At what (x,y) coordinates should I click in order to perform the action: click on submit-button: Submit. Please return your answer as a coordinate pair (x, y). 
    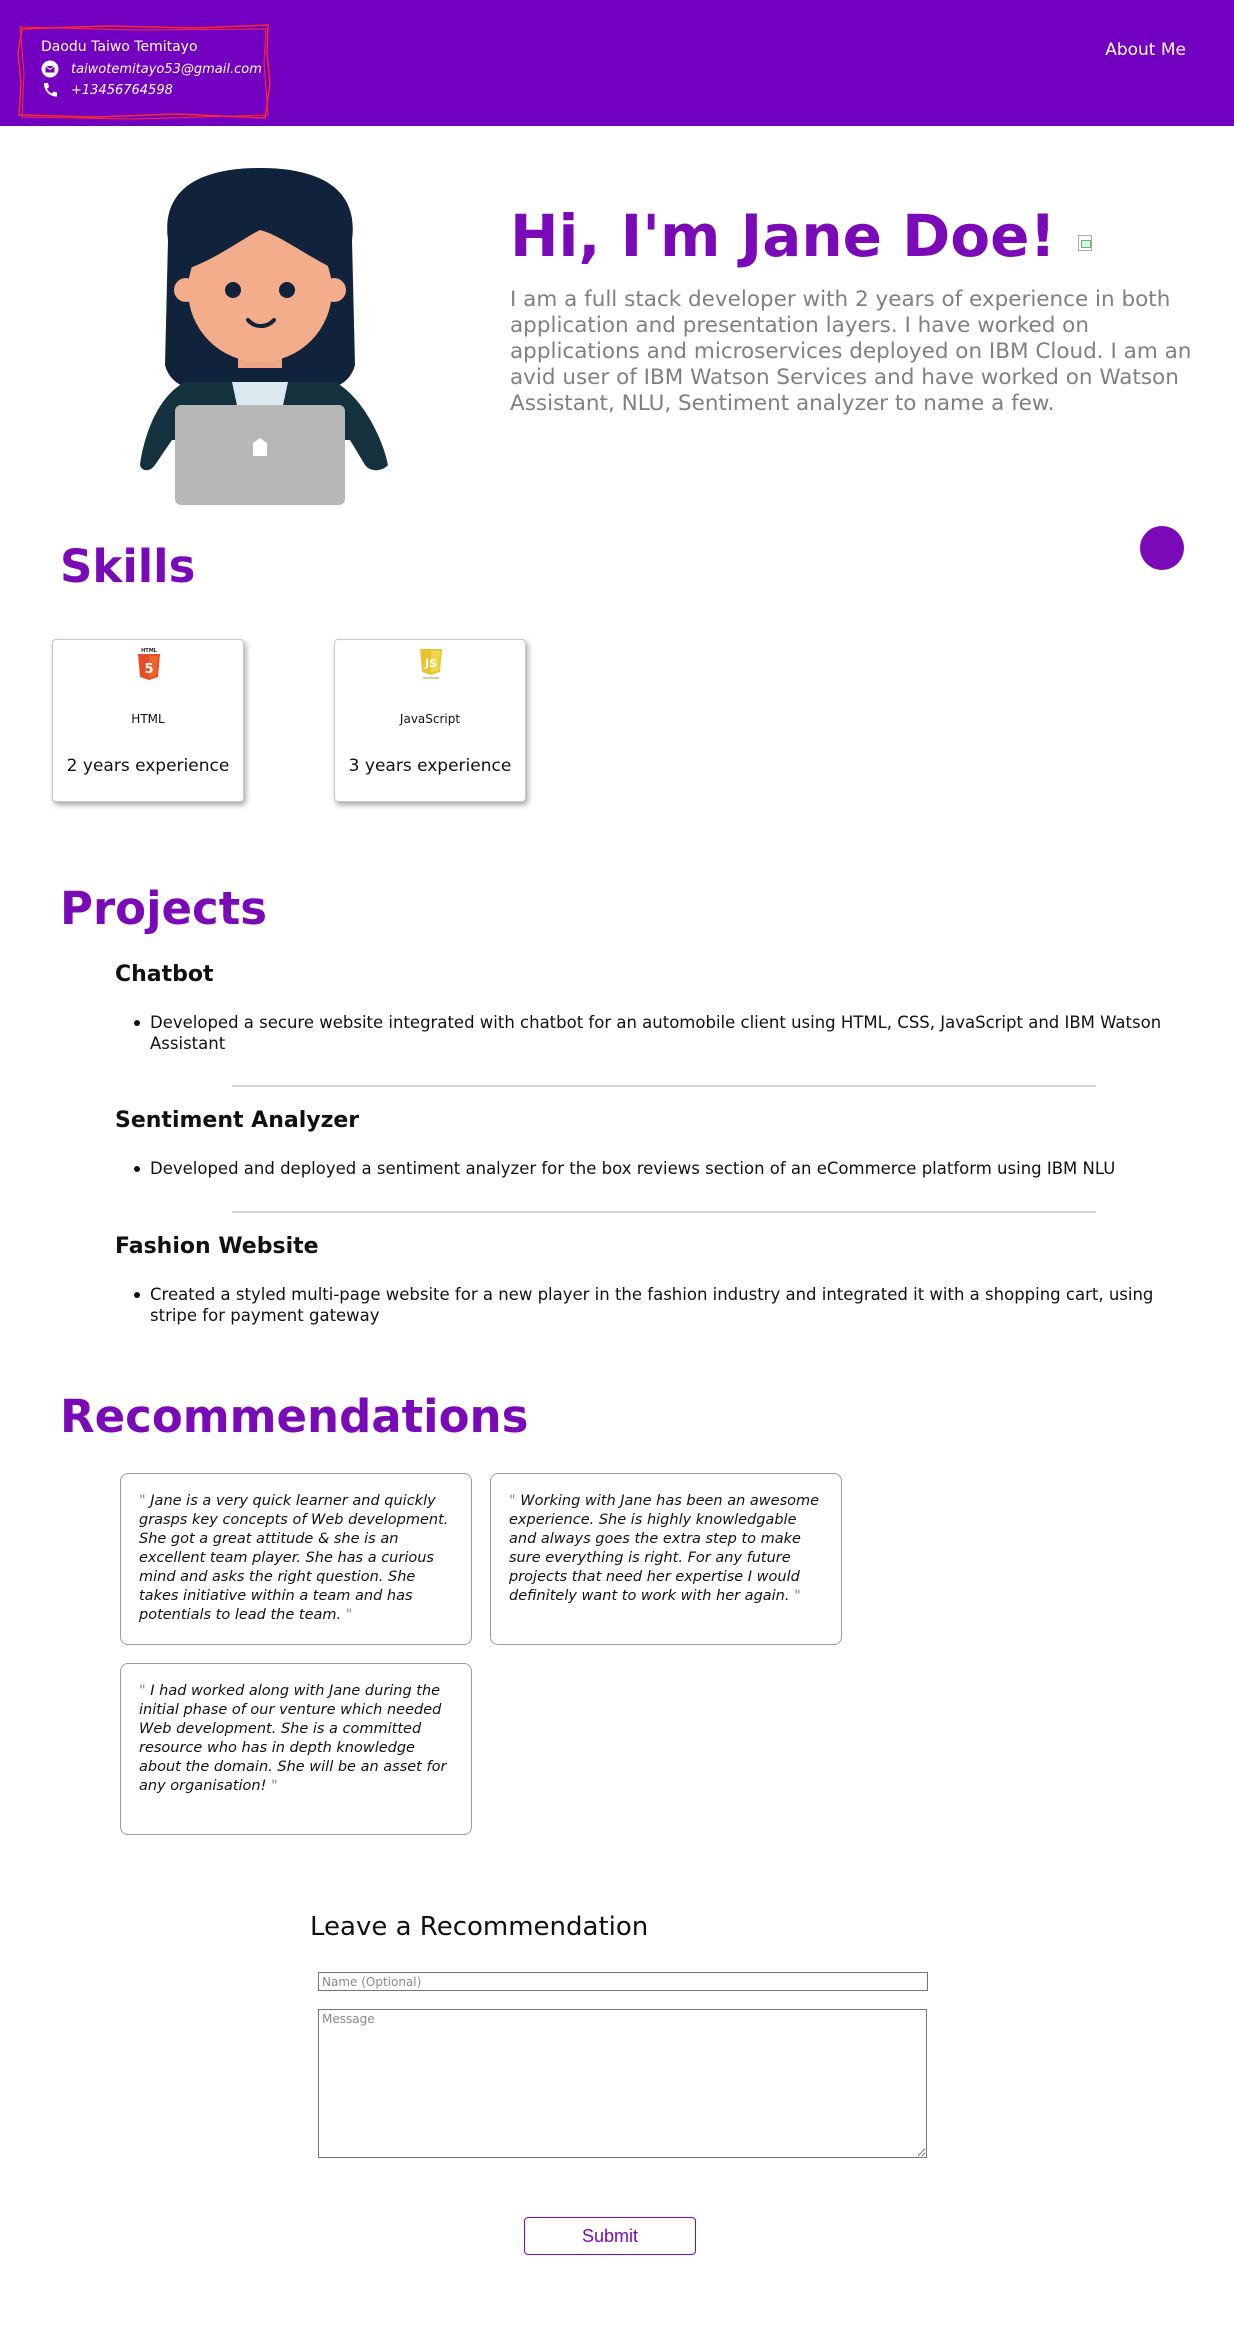
    Looking at the image, I should click on (610, 2236).